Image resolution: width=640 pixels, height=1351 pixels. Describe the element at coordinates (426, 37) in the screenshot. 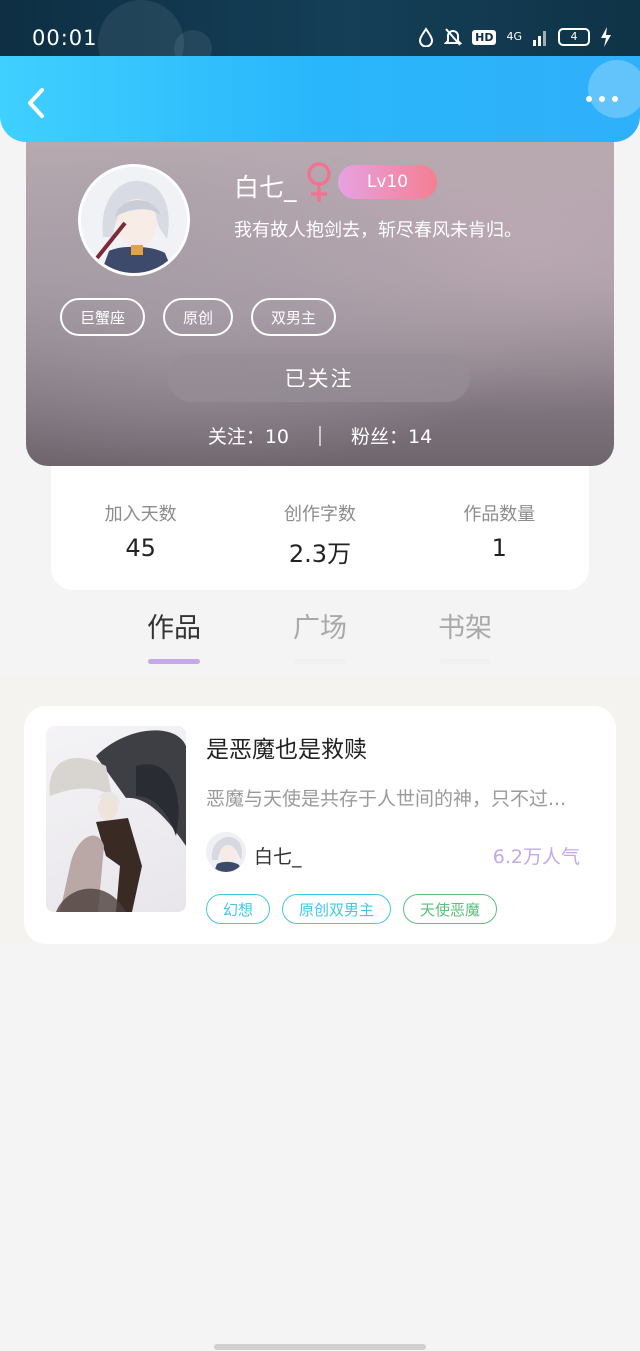

I see `data-saver-icon` at that location.